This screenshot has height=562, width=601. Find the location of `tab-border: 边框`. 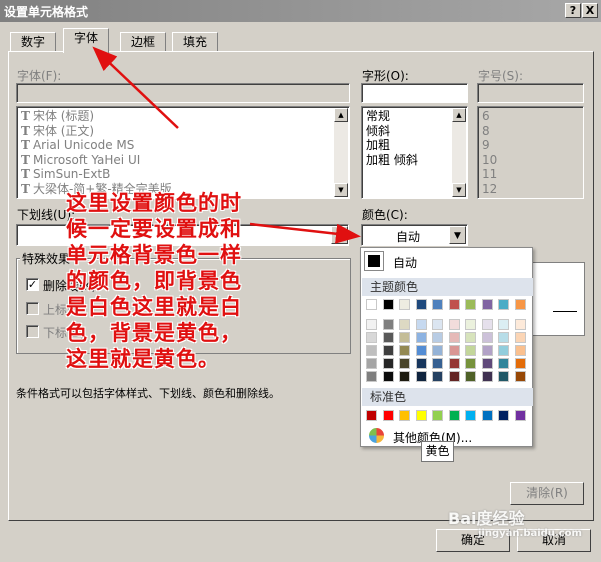

tab-border: 边框 is located at coordinates (143, 42).